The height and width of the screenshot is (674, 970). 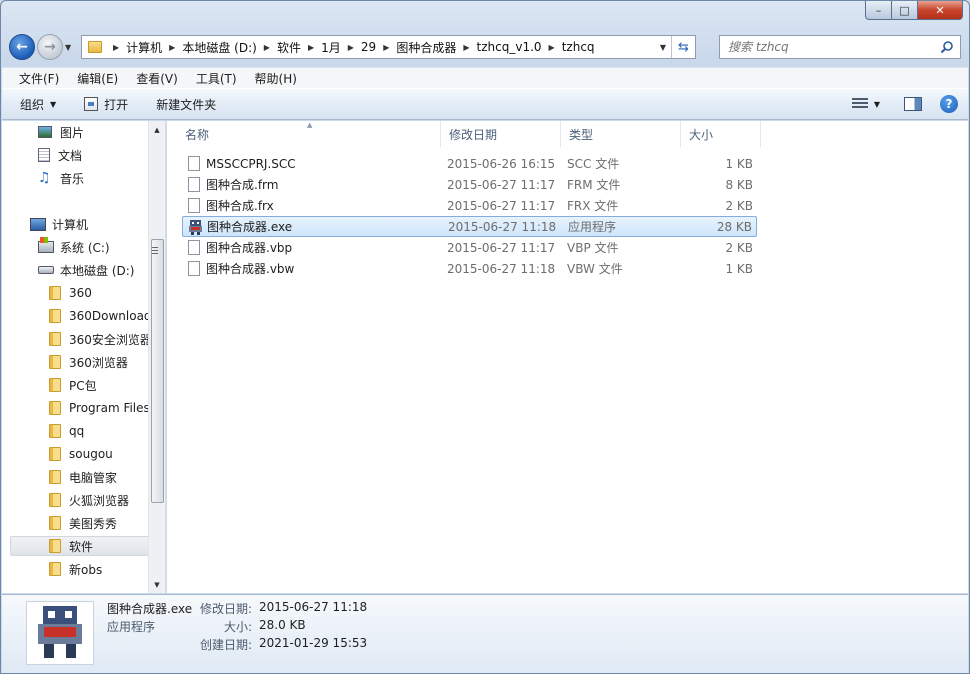 I want to click on sidebar-item-folder: PC包, so click(x=73, y=385).